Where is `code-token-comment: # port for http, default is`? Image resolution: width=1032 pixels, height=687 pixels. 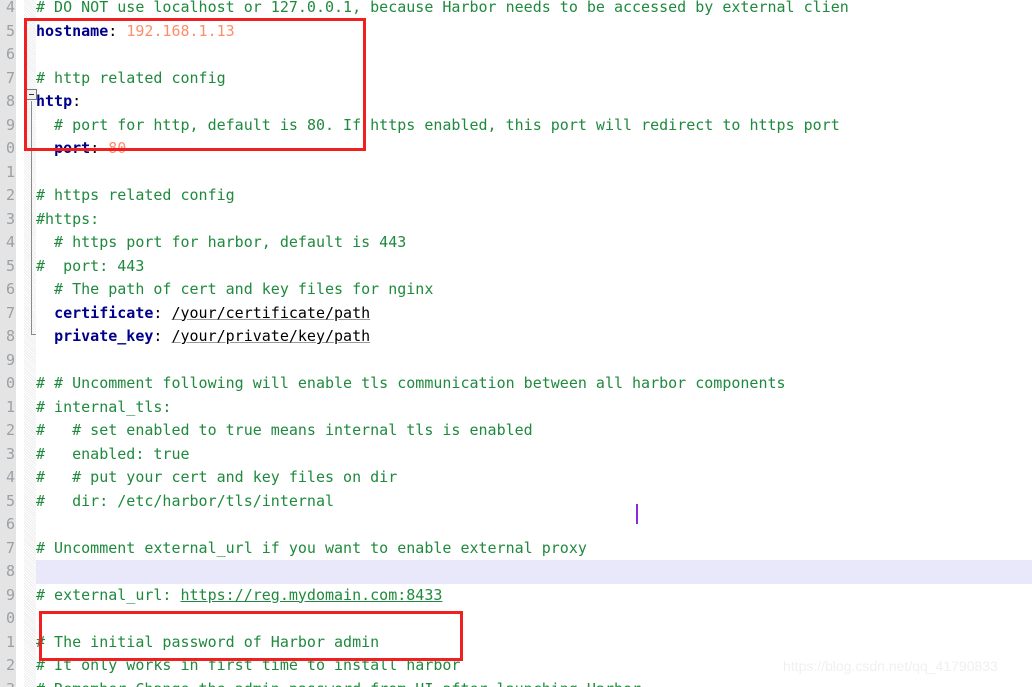 code-token-comment: # port for http, default is is located at coordinates (171, 124).